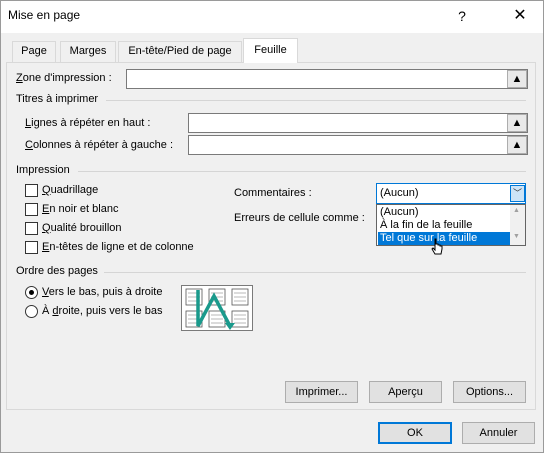 Image resolution: width=544 pixels, height=453 pixels. What do you see at coordinates (217, 308) in the screenshot?
I see `page-order-preview-icon` at bounding box center [217, 308].